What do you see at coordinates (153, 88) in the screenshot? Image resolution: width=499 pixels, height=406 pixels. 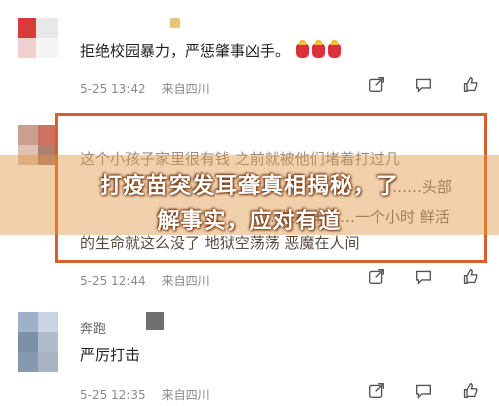 I see `comment-meta: 5-25 13:42 来自四川` at bounding box center [153, 88].